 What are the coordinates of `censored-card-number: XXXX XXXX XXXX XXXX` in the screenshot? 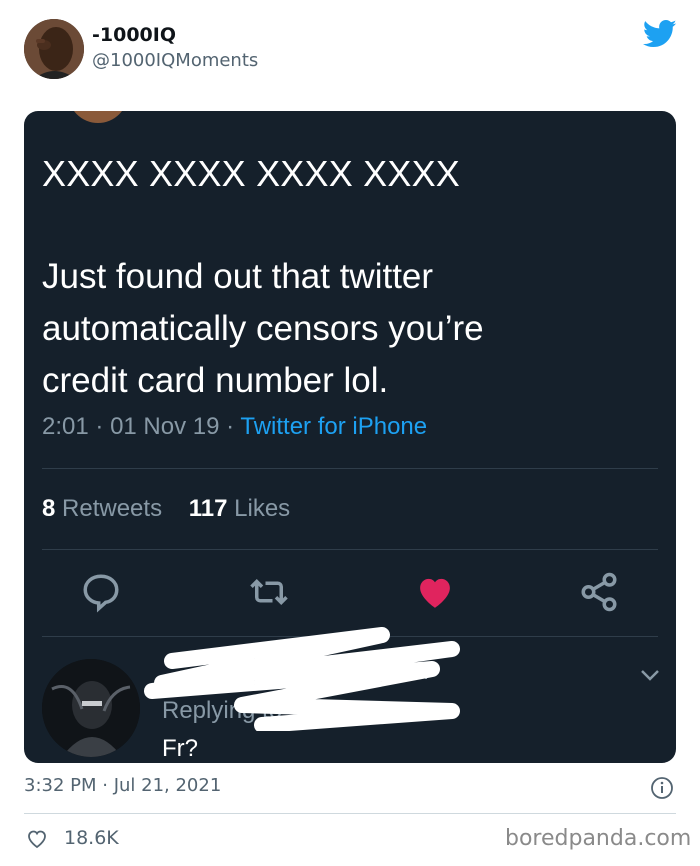 It's located at (251, 173).